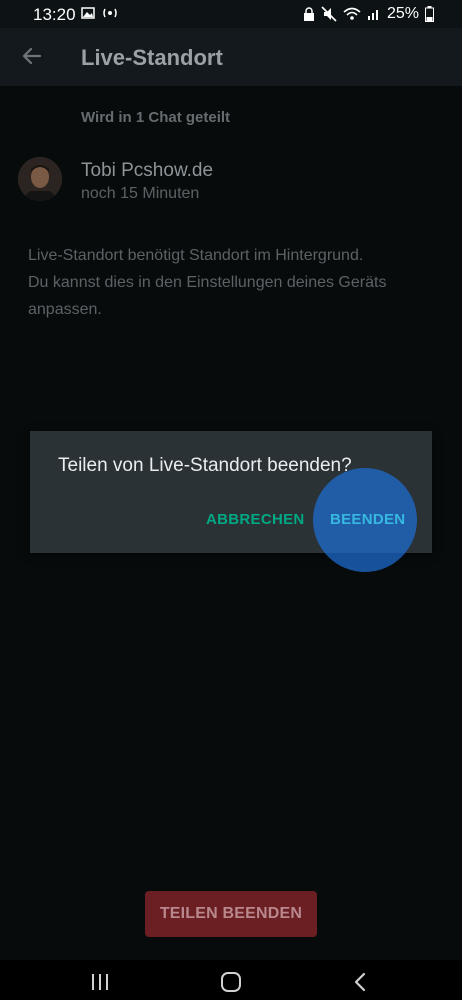 This screenshot has height=1000, width=462. What do you see at coordinates (429, 14) in the screenshot?
I see `battery-icon` at bounding box center [429, 14].